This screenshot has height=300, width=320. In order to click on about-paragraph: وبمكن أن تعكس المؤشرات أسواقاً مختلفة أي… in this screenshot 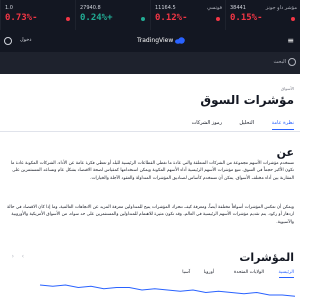, I will do `click(150, 215)`.